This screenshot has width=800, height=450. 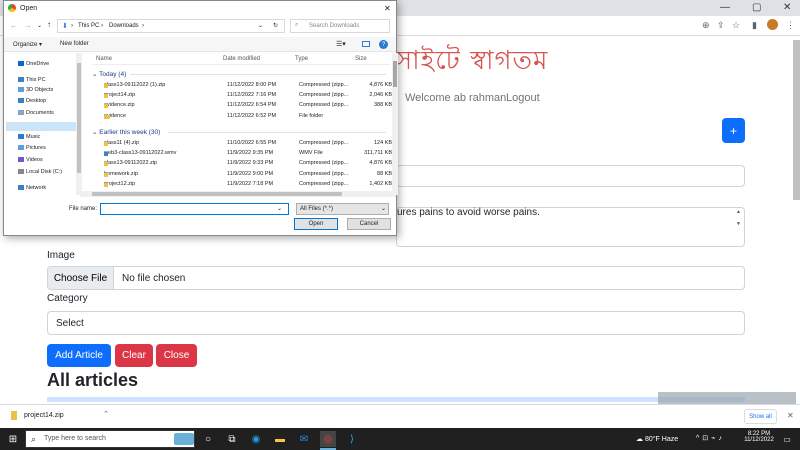 I want to click on windows-start-icon: ⊞, so click(x=13, y=439).